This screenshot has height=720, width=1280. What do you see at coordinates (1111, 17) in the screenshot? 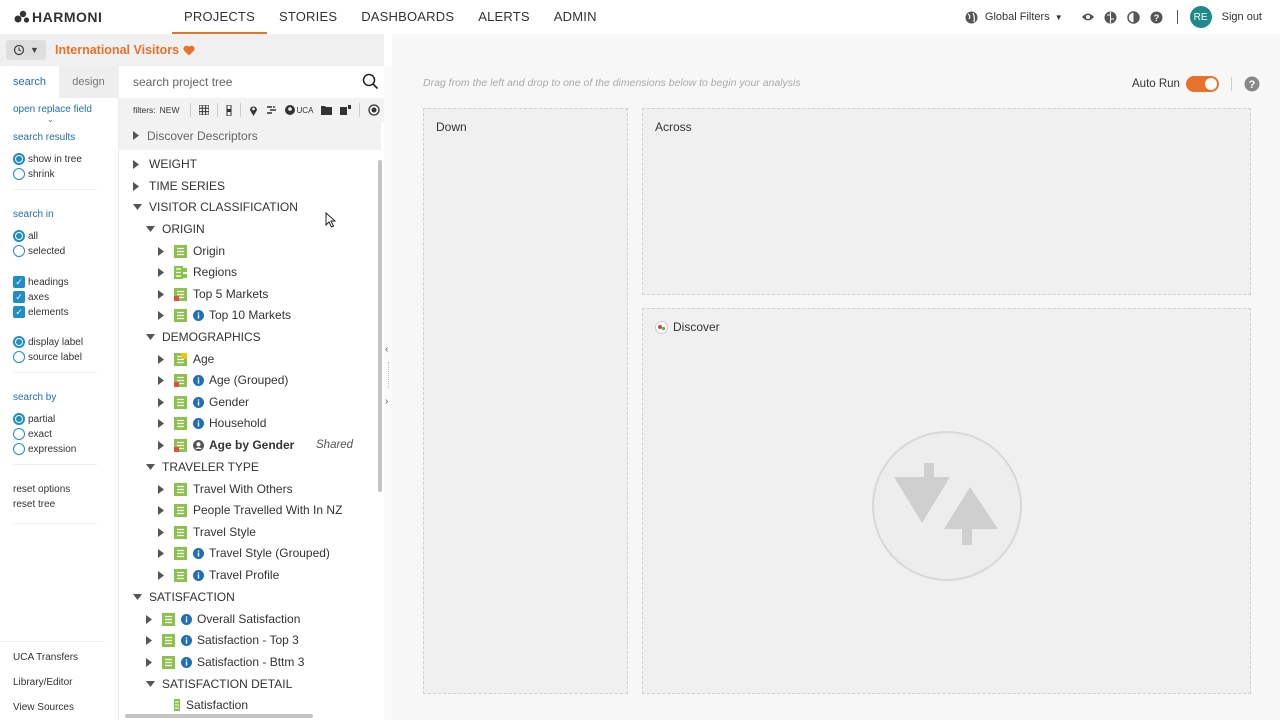
I see `brain-icon` at bounding box center [1111, 17].